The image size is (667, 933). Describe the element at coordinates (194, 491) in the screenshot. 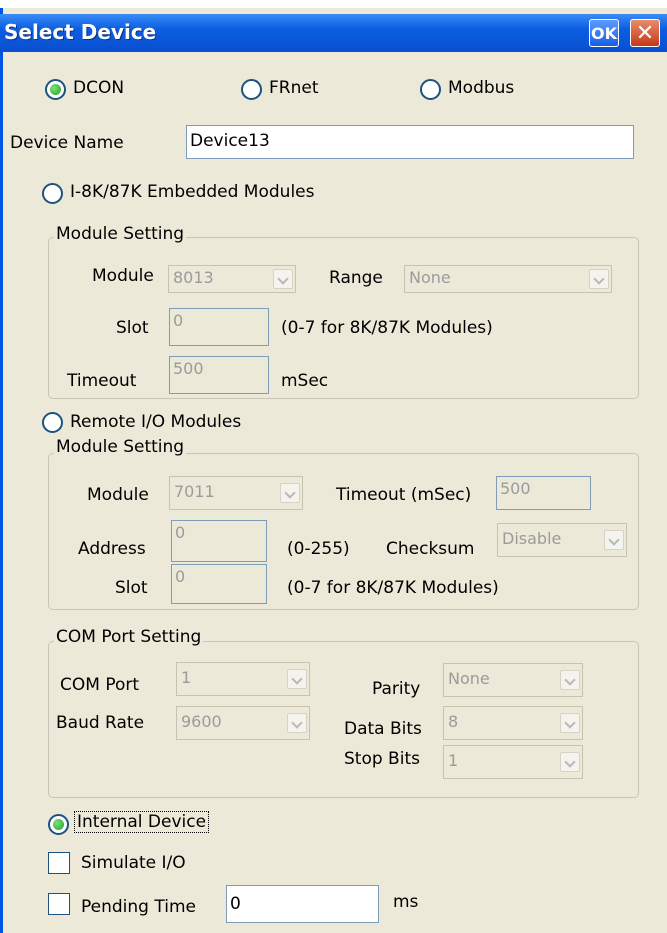

I see `remote-module-value: 7011` at that location.